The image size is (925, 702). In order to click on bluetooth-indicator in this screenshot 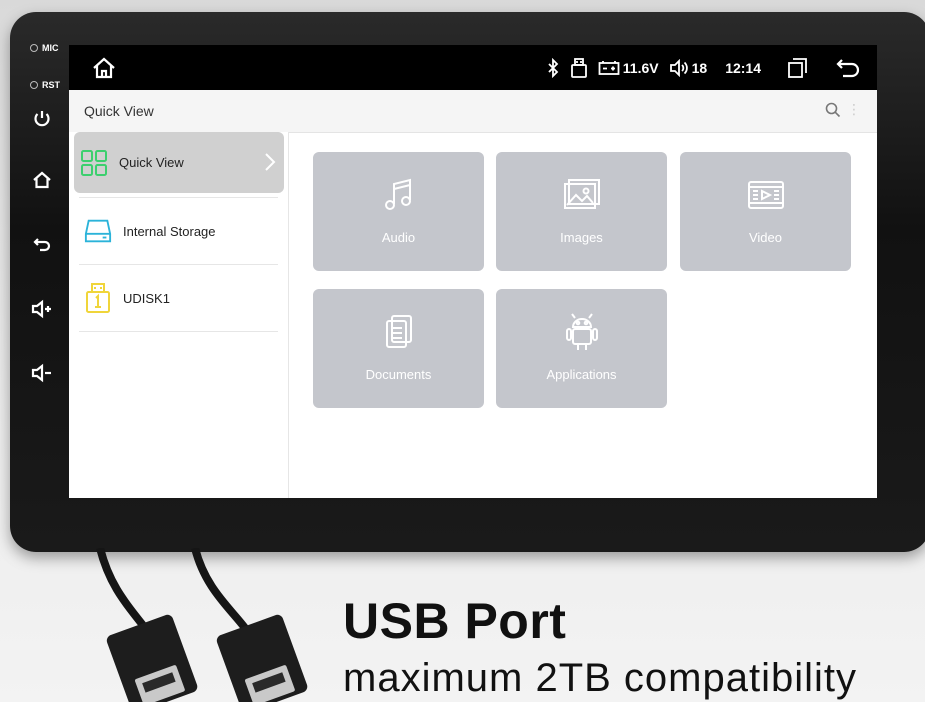, I will do `click(553, 67)`.